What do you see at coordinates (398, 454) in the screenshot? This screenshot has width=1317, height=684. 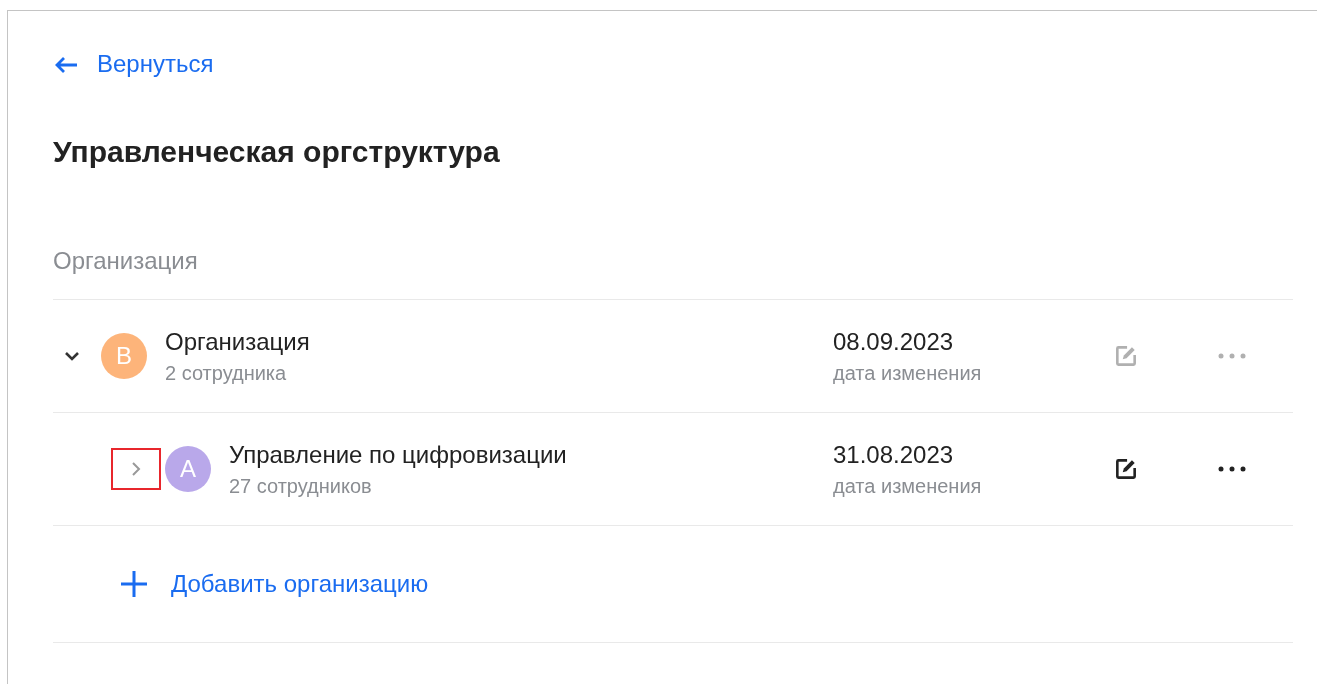 I see `org-name: Управление по цифровизации` at bounding box center [398, 454].